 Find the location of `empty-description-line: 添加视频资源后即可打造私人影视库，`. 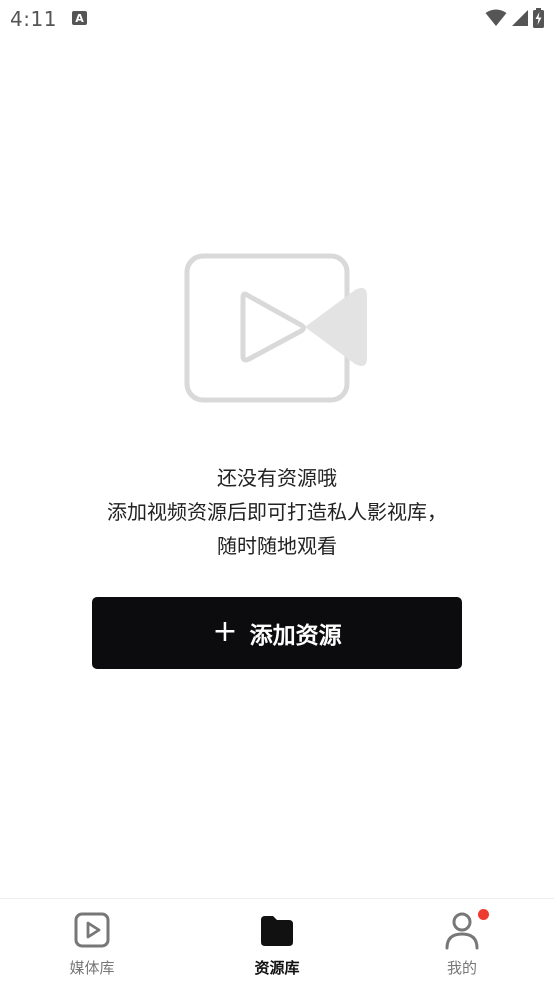

empty-description-line: 添加视频资源后即可打造私人影视库， is located at coordinates (277, 512).